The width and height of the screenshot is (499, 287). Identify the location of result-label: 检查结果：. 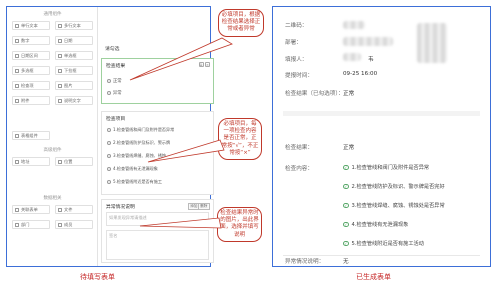
(299, 148).